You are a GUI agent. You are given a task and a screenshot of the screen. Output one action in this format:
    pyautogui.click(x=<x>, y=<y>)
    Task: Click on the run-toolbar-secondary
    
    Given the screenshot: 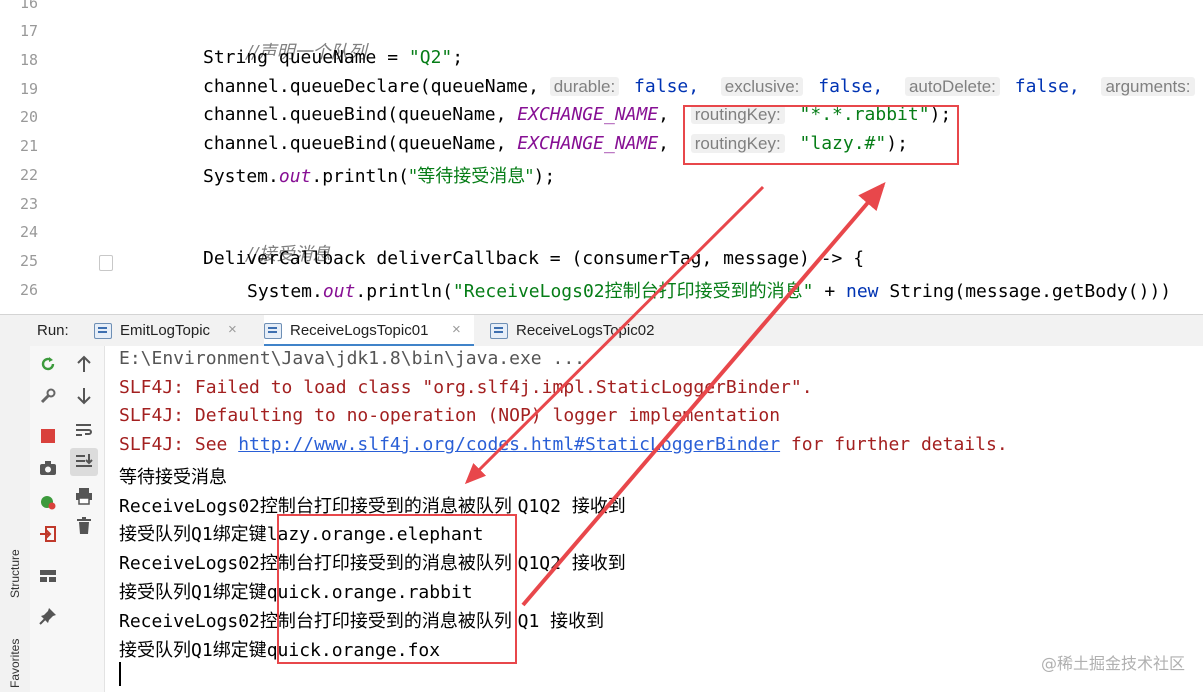 What is the action you would take?
    pyautogui.click(x=85, y=519)
    